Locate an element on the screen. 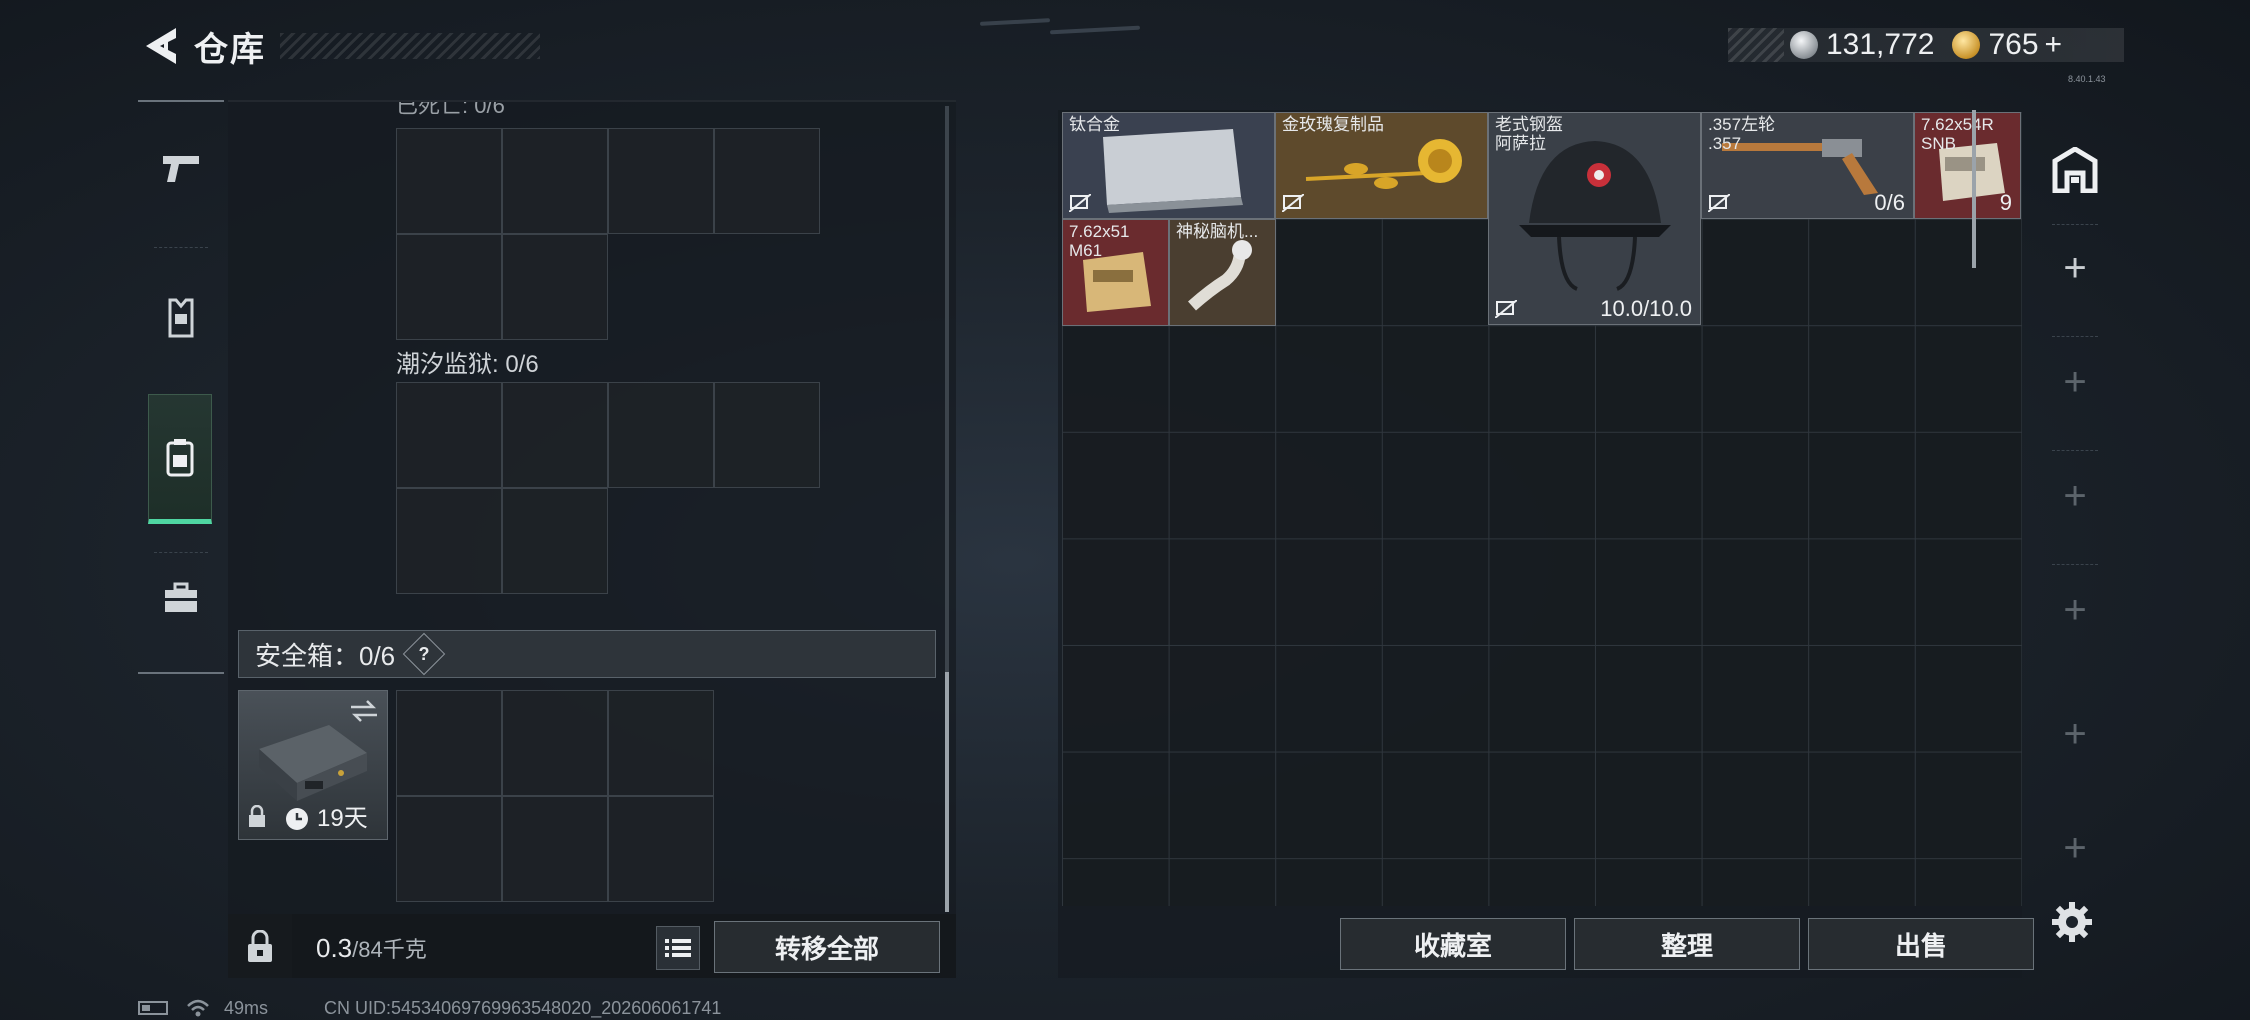 Image resolution: width=2250 pixels, height=1020 pixels. stash-item-helmet: 老式钢盔 阿萨拉 10.0/10.0 is located at coordinates (1594, 218).